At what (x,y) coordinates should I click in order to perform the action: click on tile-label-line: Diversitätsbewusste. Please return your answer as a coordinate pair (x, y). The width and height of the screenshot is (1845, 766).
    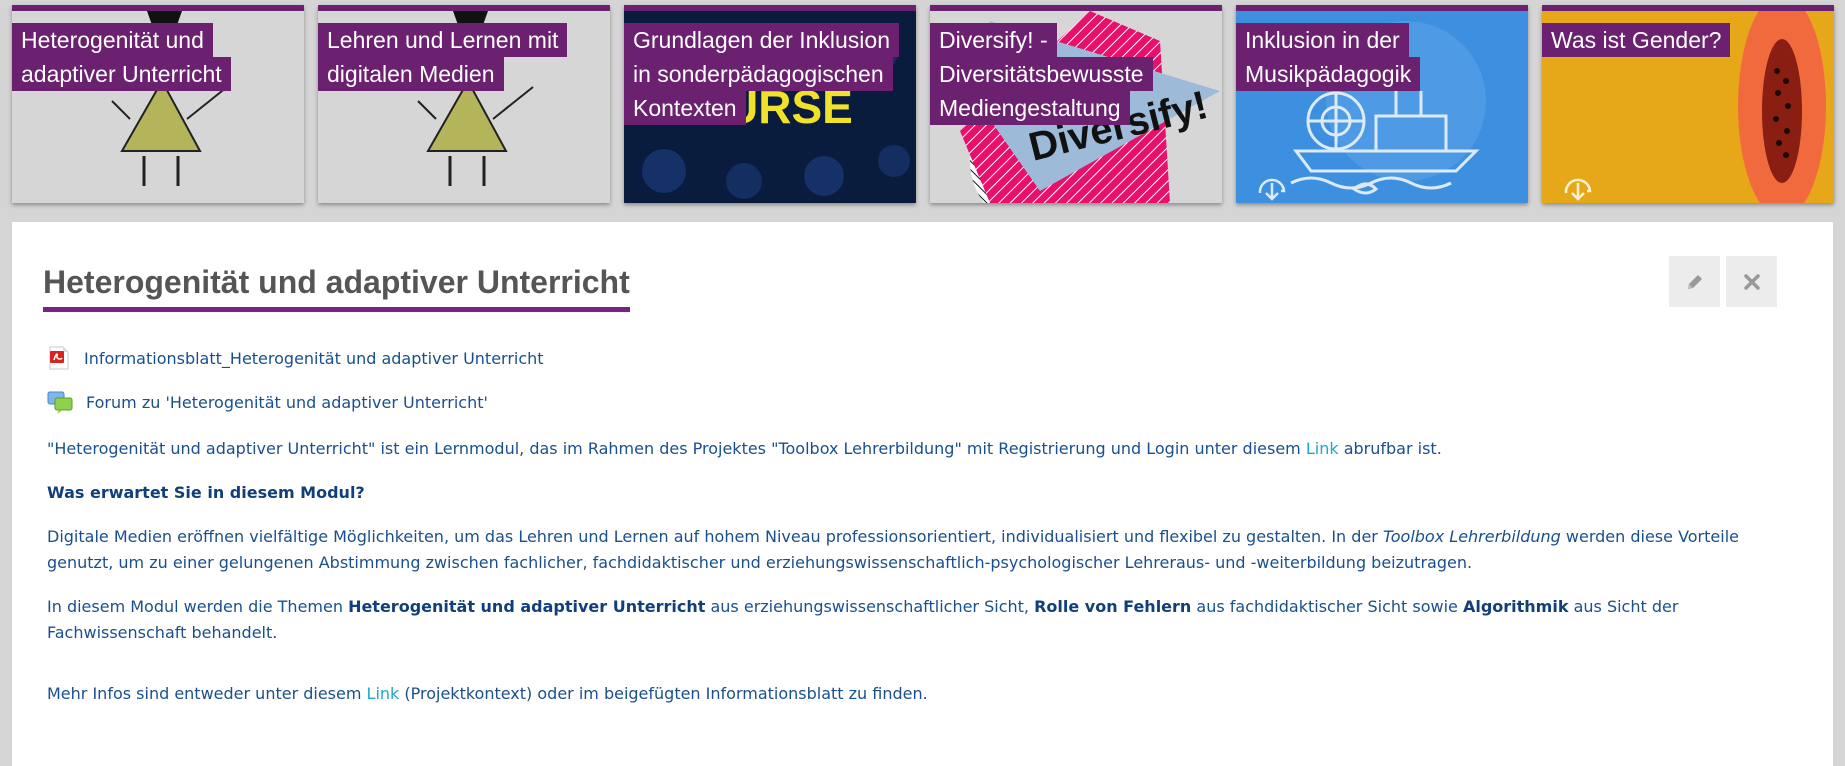
    Looking at the image, I should click on (1041, 74).